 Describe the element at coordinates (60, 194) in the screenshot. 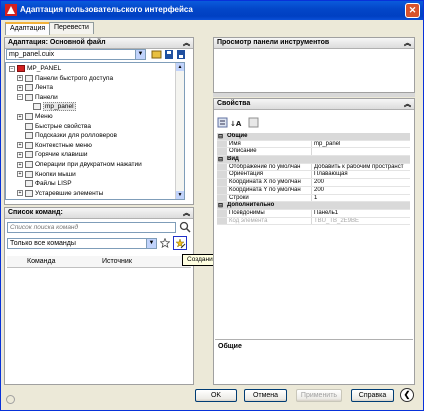

I see `tree-item: + Устаревшие элементы` at that location.